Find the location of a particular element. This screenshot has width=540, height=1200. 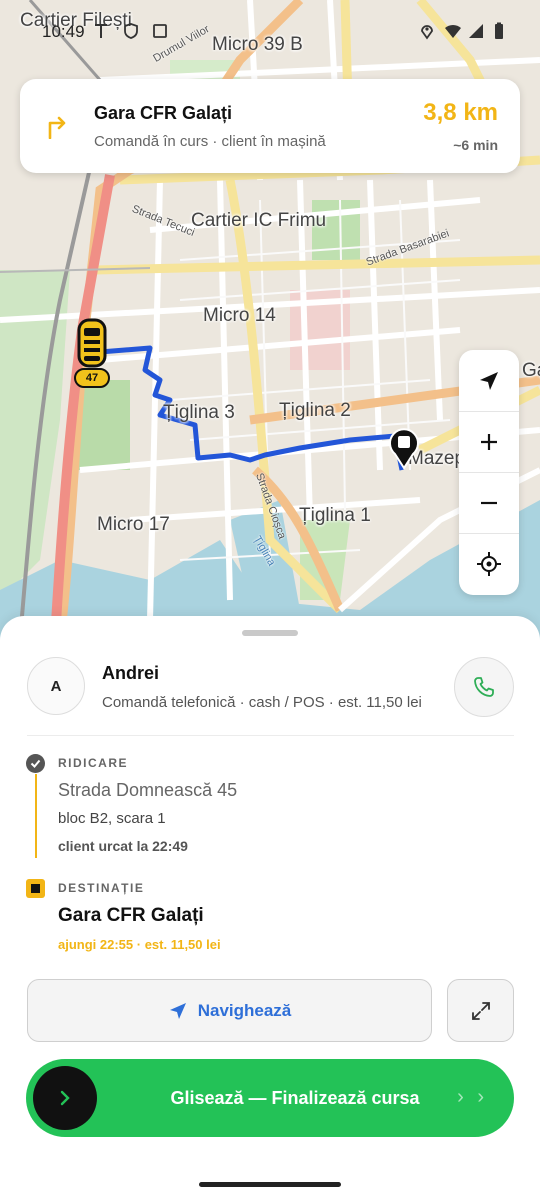

map-label-ga: Ga is located at coordinates (531, 370).